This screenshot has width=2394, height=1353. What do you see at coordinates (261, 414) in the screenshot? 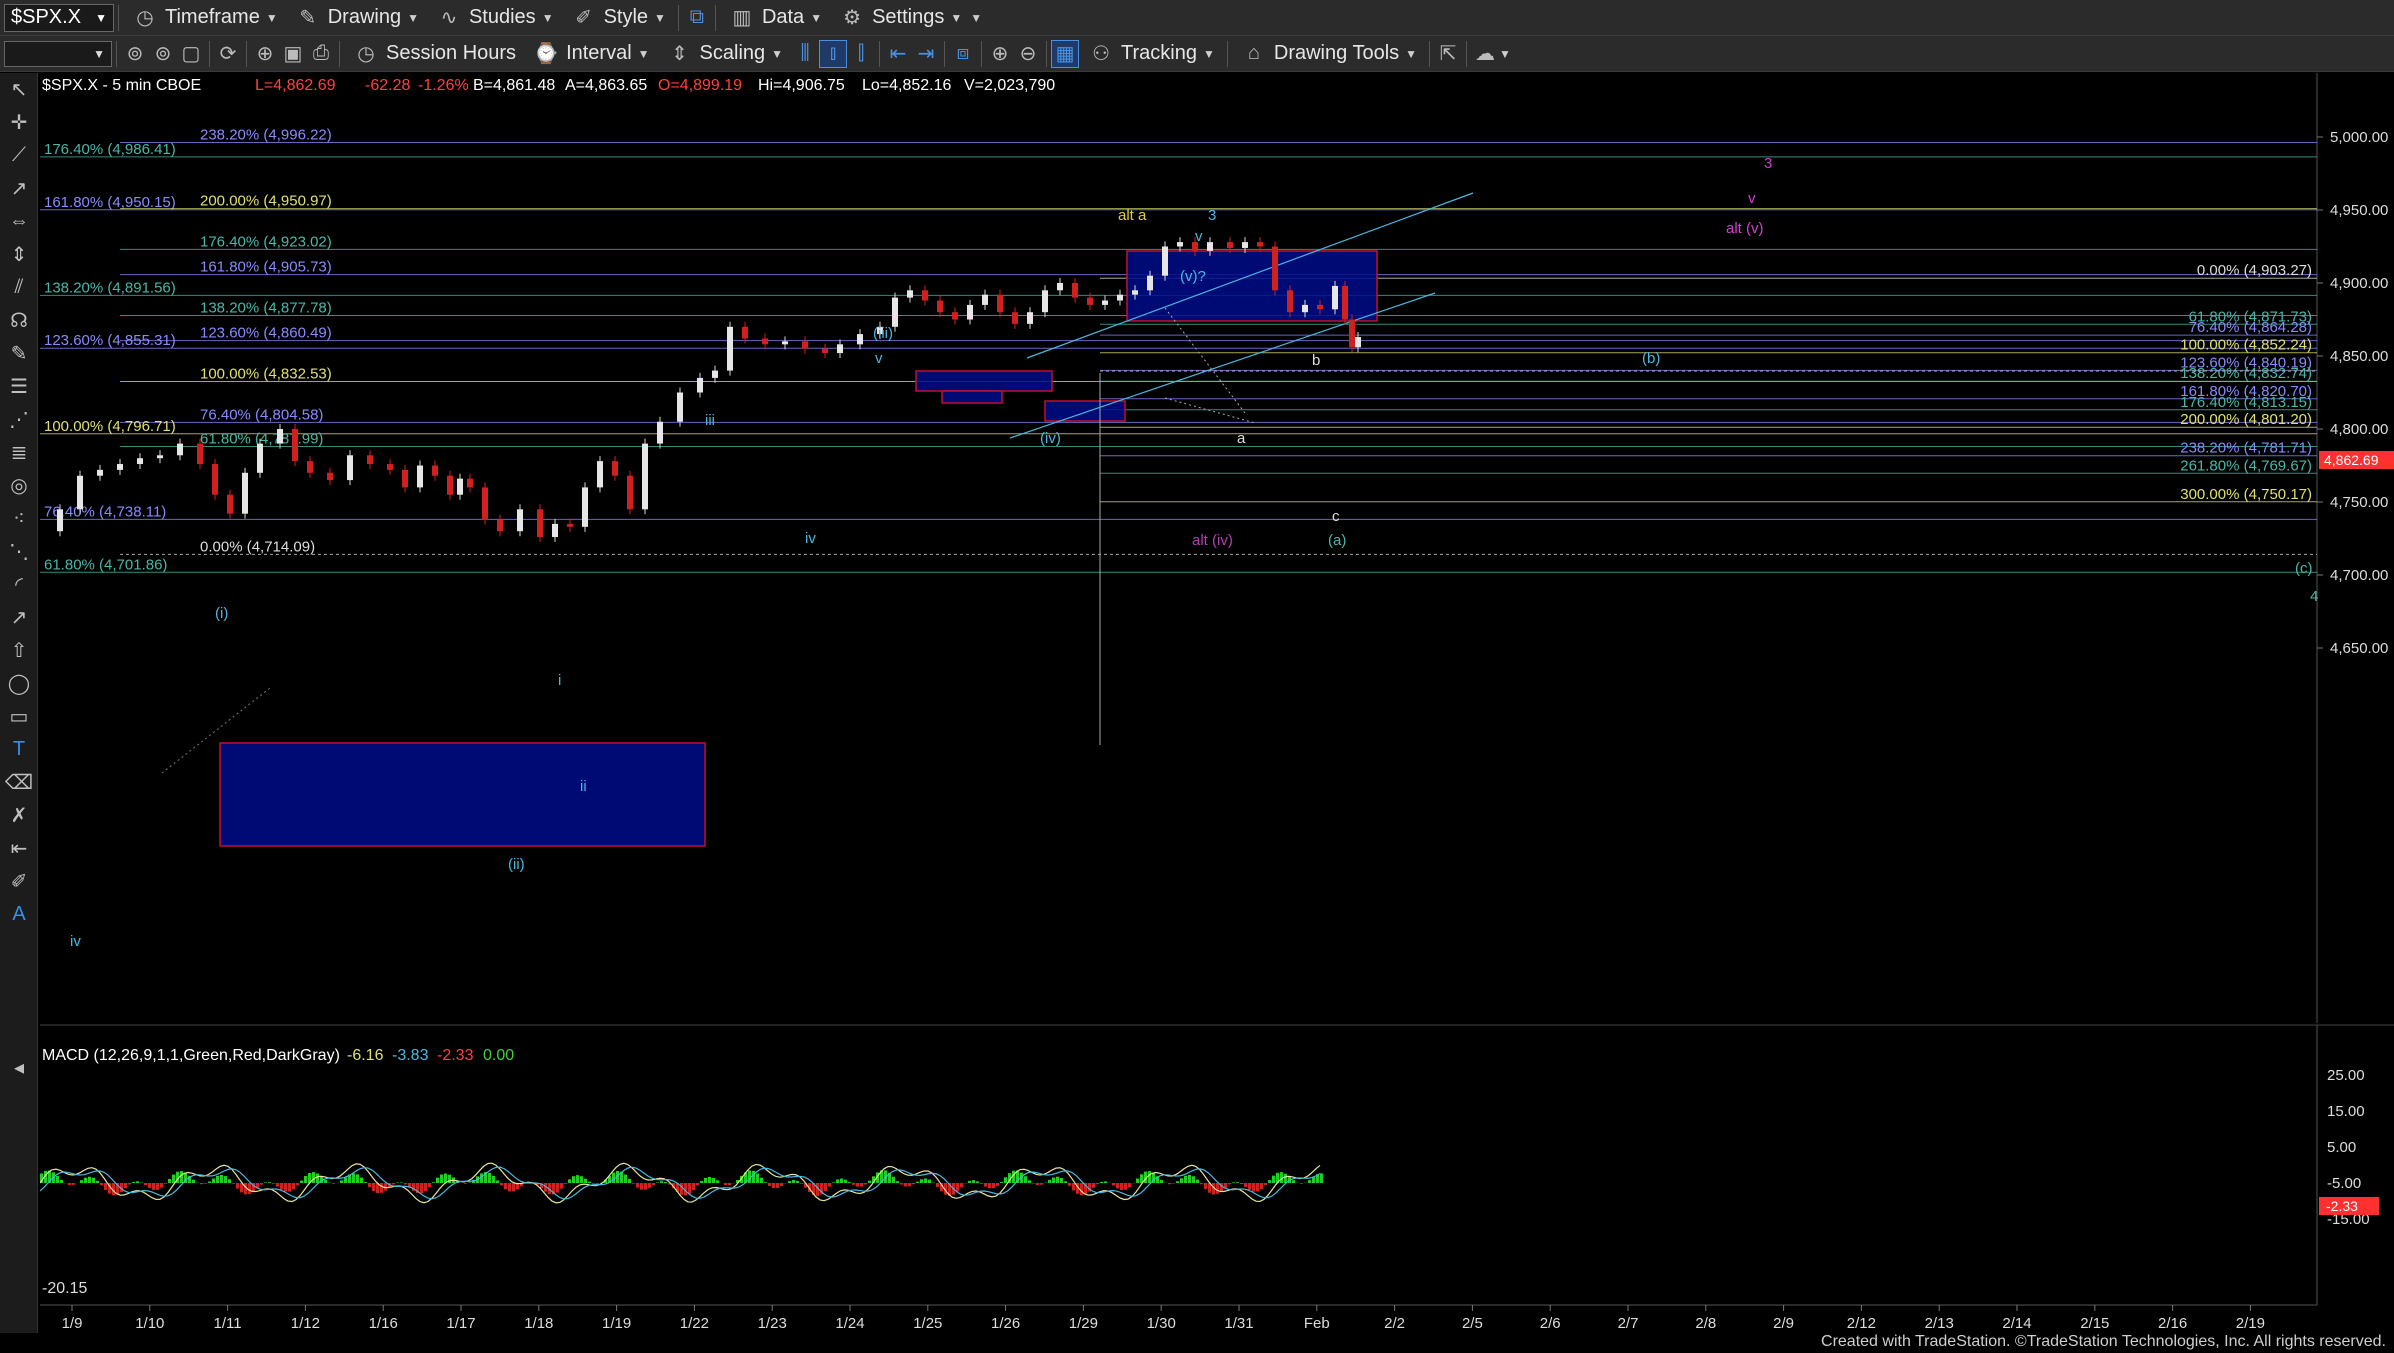
I see `fib-label: 76.40% (4,804.58)` at bounding box center [261, 414].